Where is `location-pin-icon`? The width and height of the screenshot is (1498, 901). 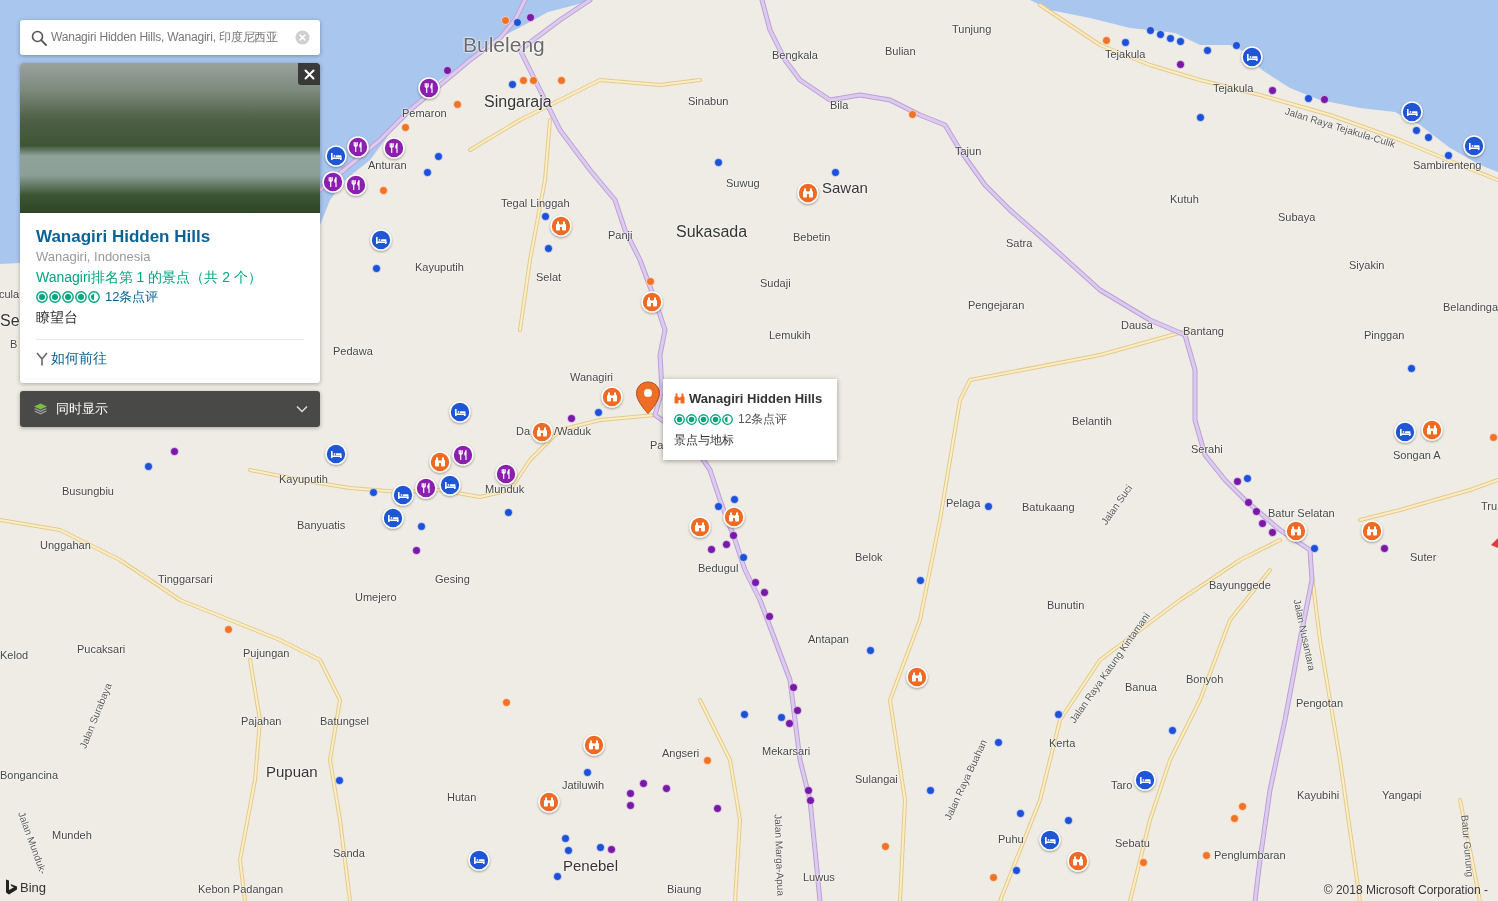 location-pin-icon is located at coordinates (648, 398).